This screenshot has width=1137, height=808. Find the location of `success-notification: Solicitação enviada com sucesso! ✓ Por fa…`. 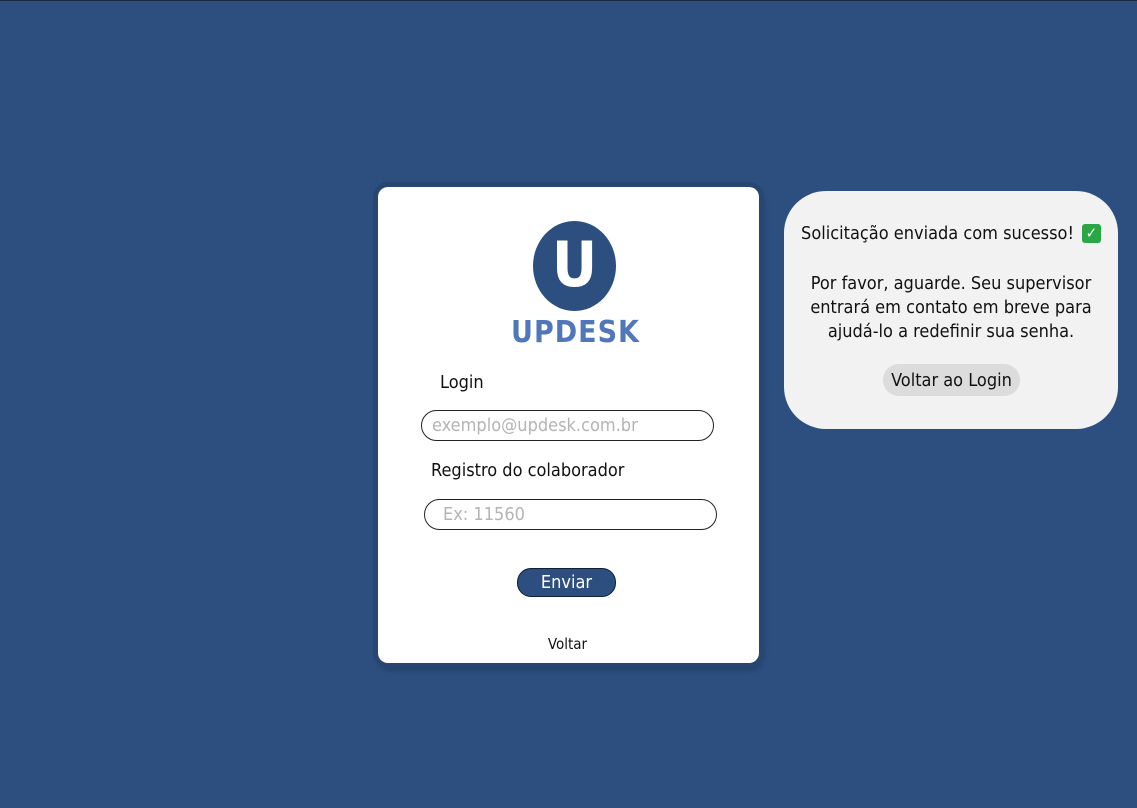

success-notification: Solicitação enviada com sucesso! ✓ Por fa… is located at coordinates (951, 310).